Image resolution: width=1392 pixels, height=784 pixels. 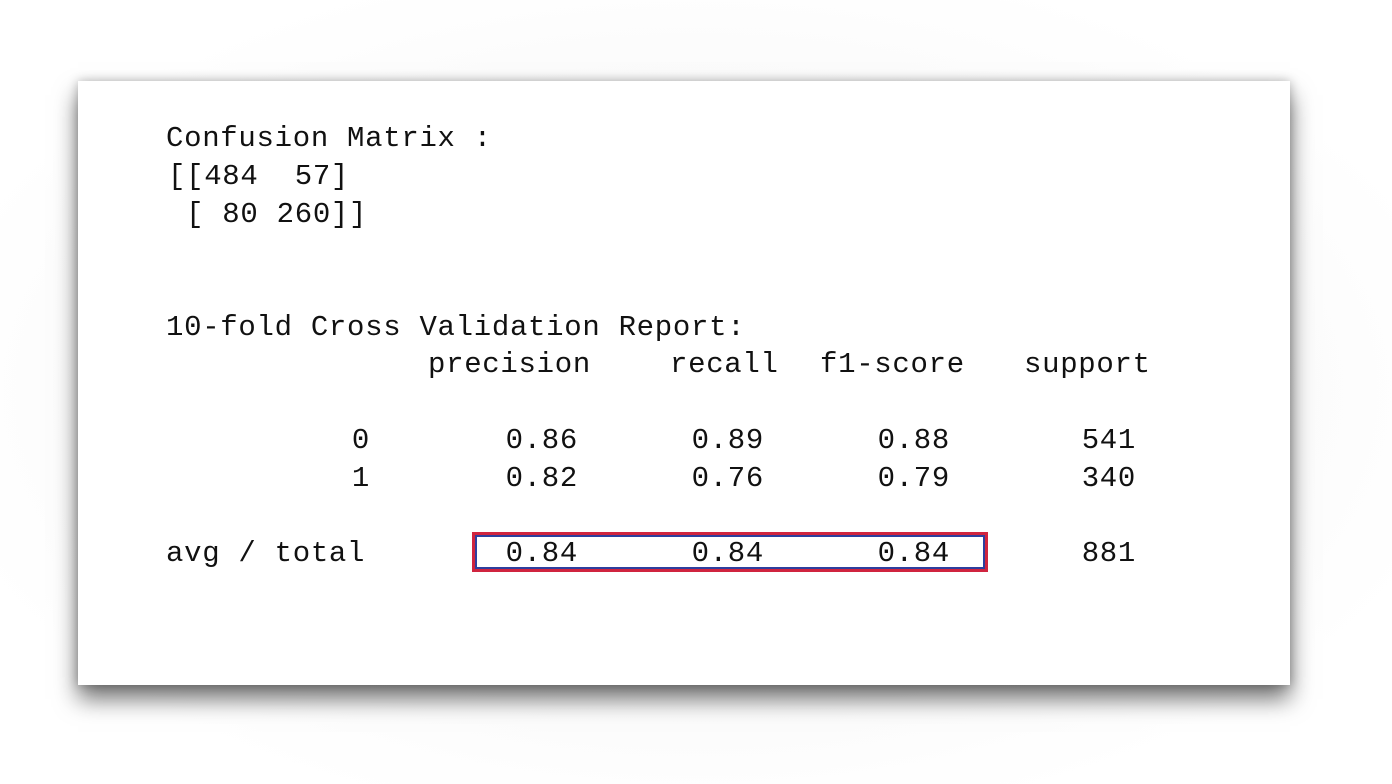 What do you see at coordinates (456, 327) in the screenshot?
I see `report-title: 10-fold Cross Validation Report:` at bounding box center [456, 327].